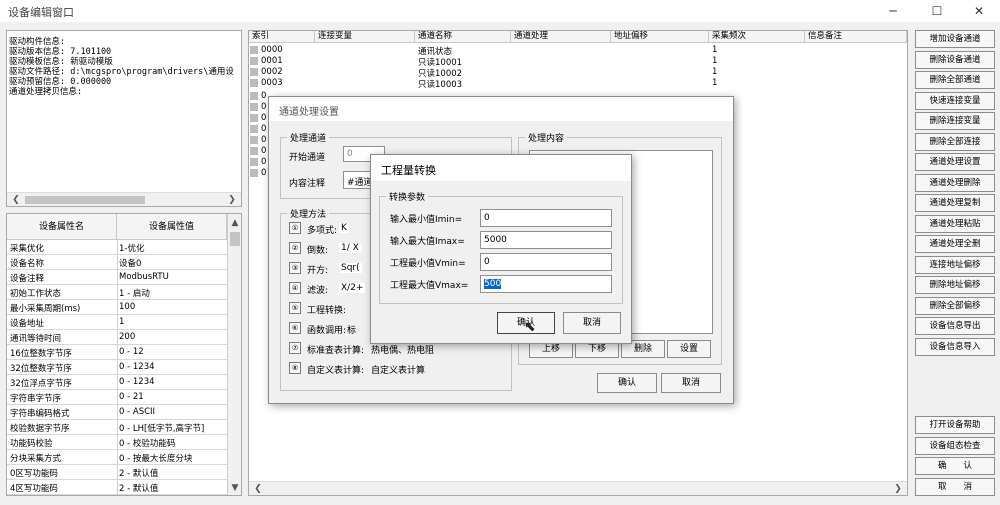  What do you see at coordinates (546, 240) in the screenshot?
I see `conv-field-input: 5000` at bounding box center [546, 240].